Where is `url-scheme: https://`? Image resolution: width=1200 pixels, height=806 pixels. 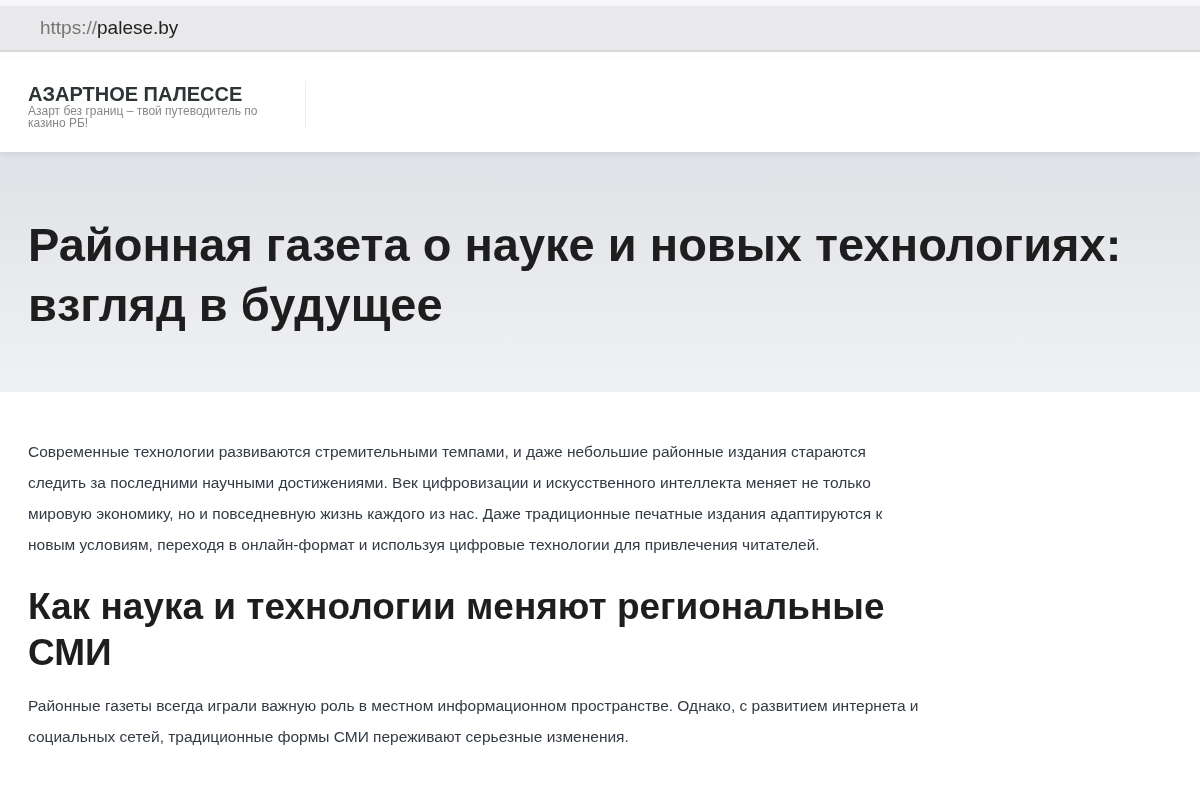 url-scheme: https:// is located at coordinates (69, 27).